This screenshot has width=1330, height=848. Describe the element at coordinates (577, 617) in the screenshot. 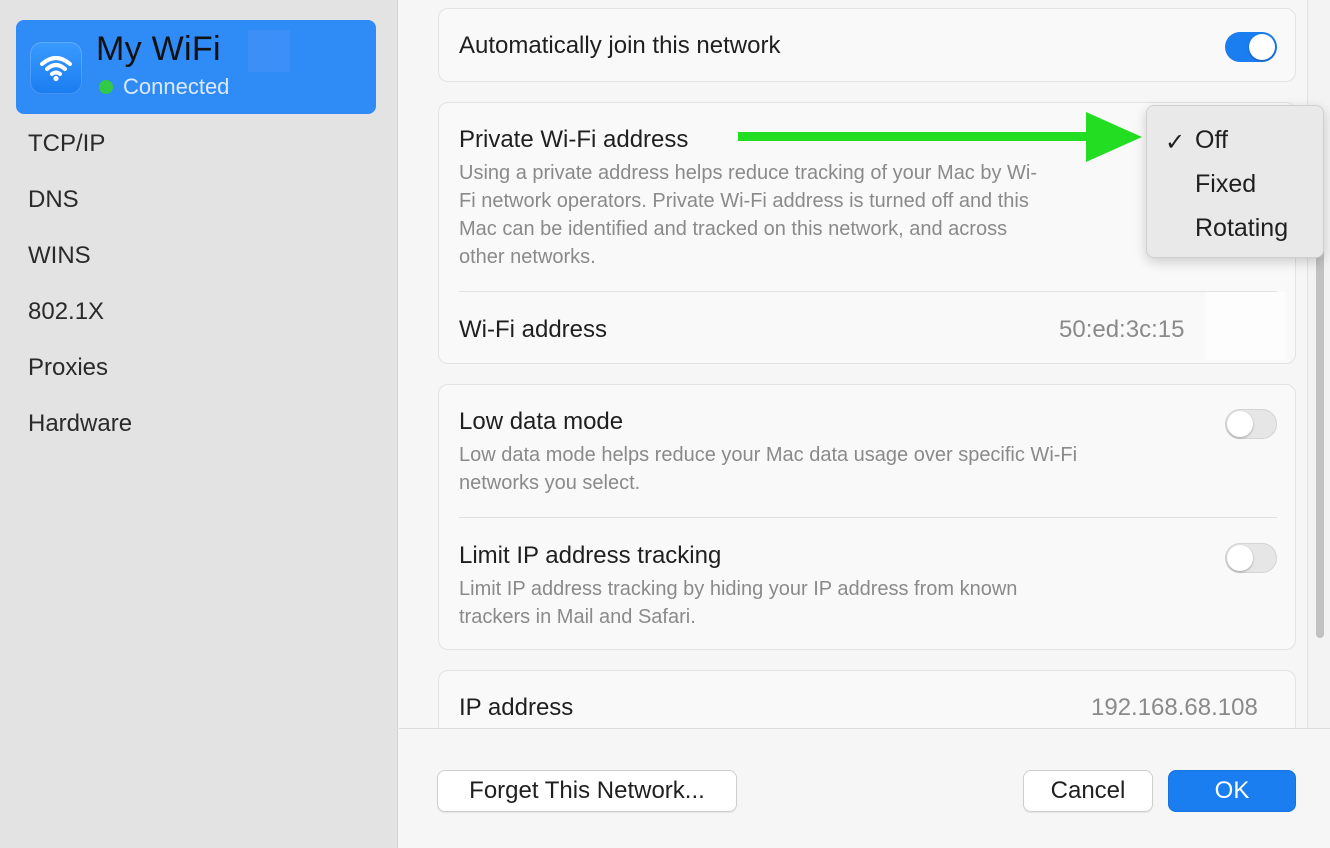

I see `limit-ip-desc-line: trackers in Mail and Safari.` at that location.